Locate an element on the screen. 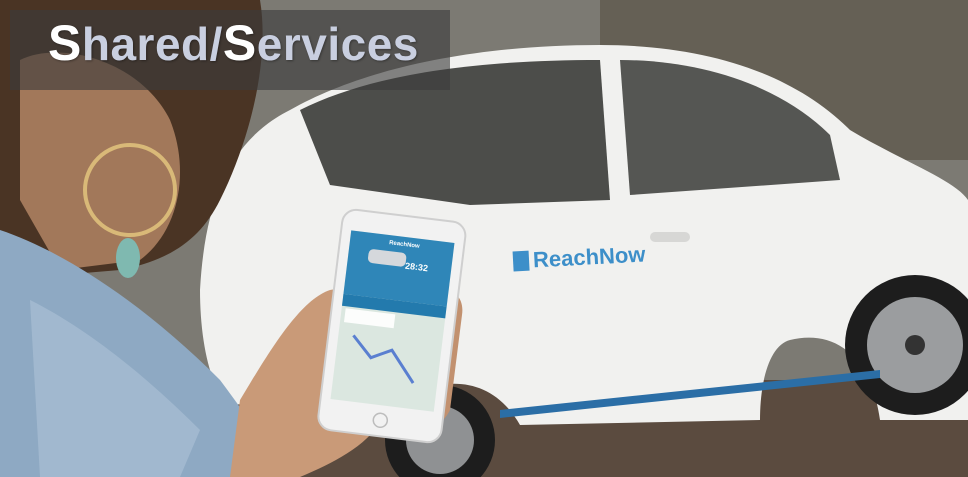  car-brand-text: ReachNow is located at coordinates (589, 257).